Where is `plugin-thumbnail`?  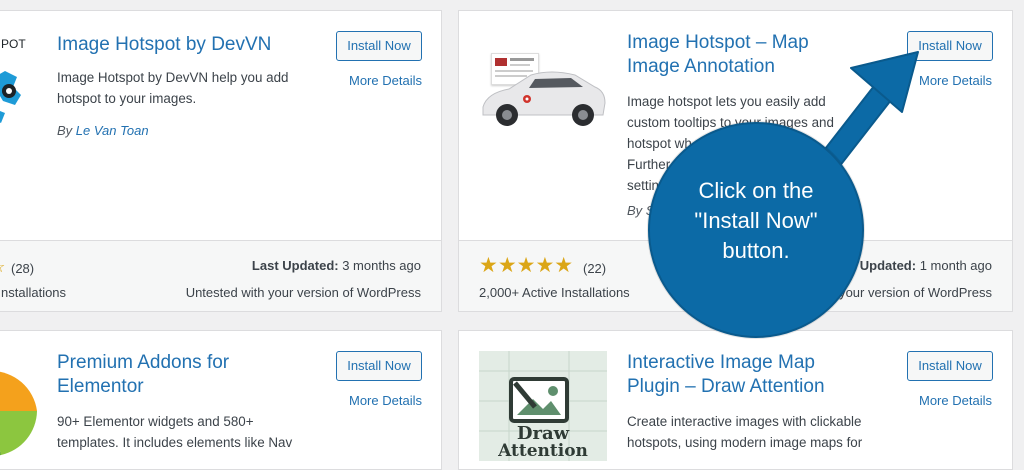
plugin-thumbnail is located at coordinates (543, 87).